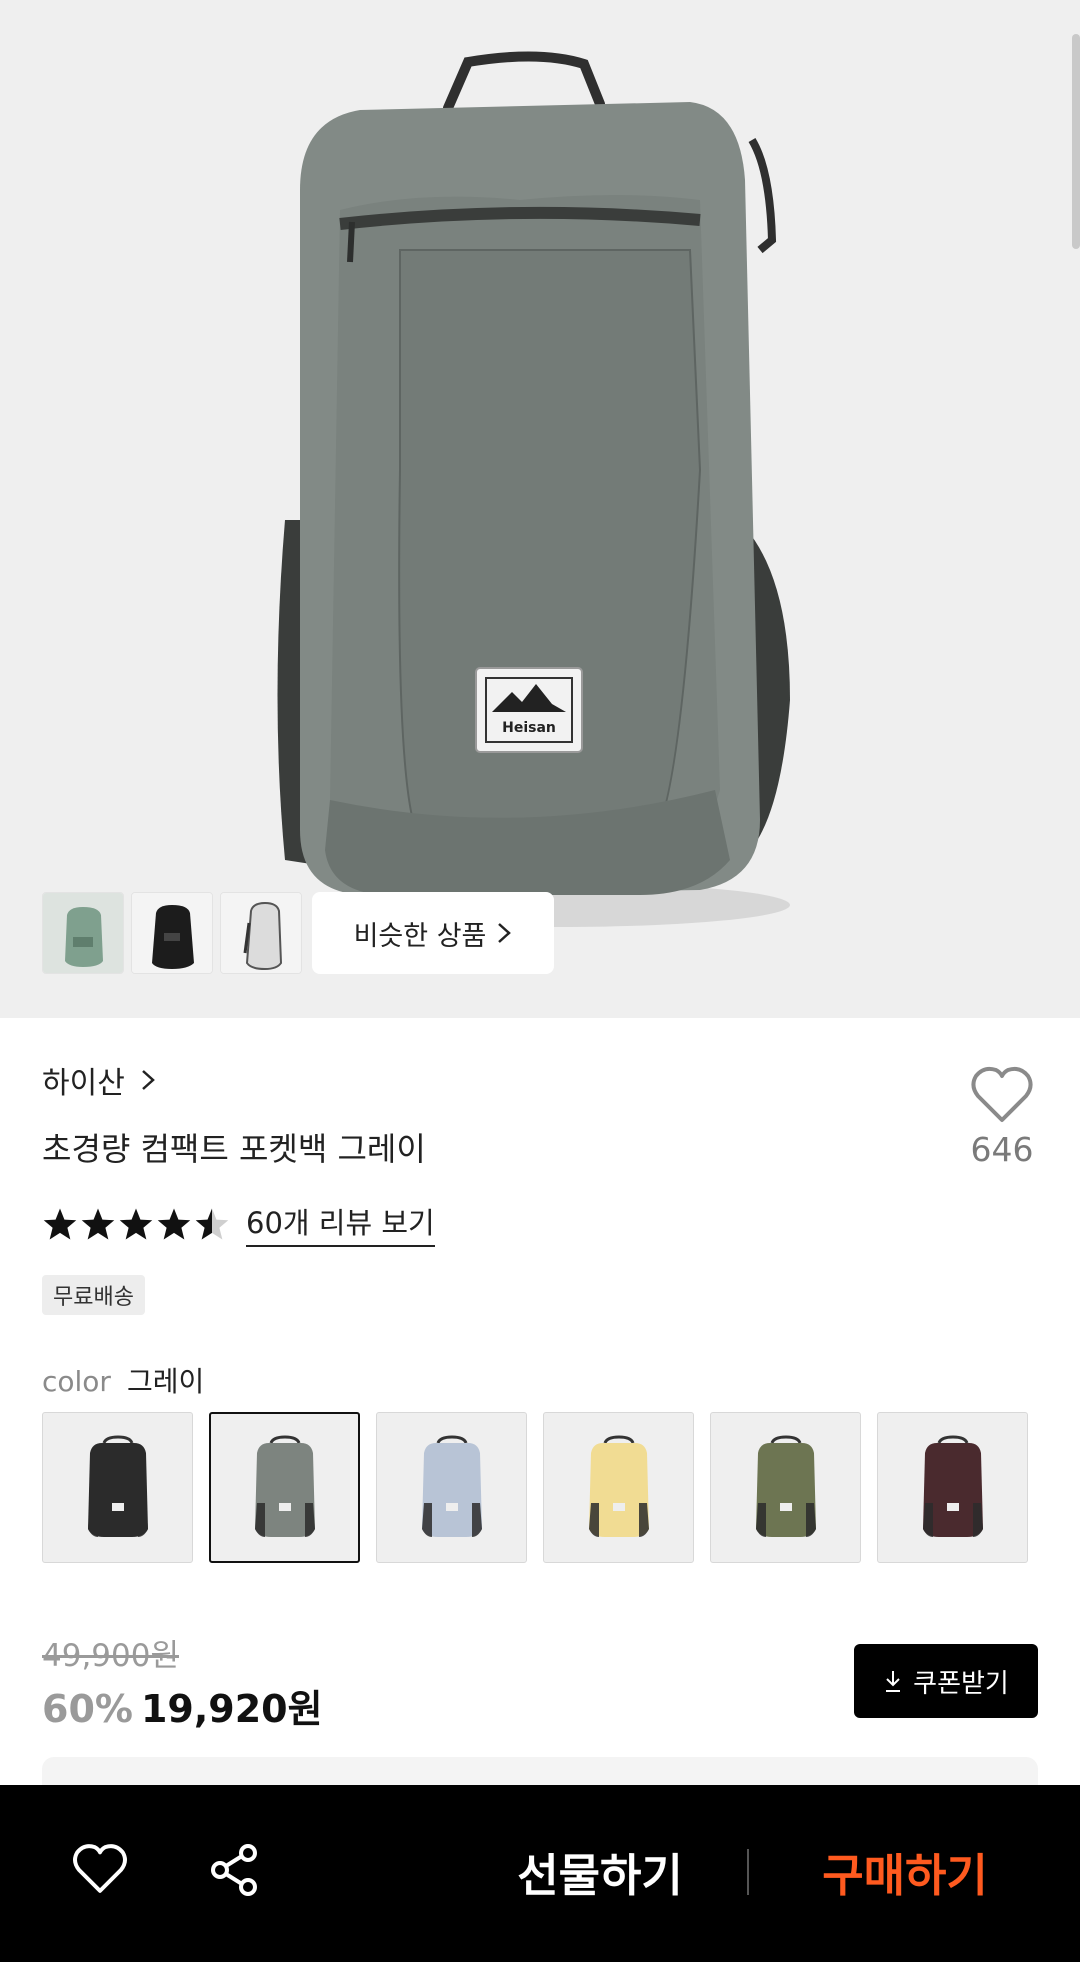  What do you see at coordinates (1002, 1149) in the screenshot?
I see `wishlist-count: 646` at bounding box center [1002, 1149].